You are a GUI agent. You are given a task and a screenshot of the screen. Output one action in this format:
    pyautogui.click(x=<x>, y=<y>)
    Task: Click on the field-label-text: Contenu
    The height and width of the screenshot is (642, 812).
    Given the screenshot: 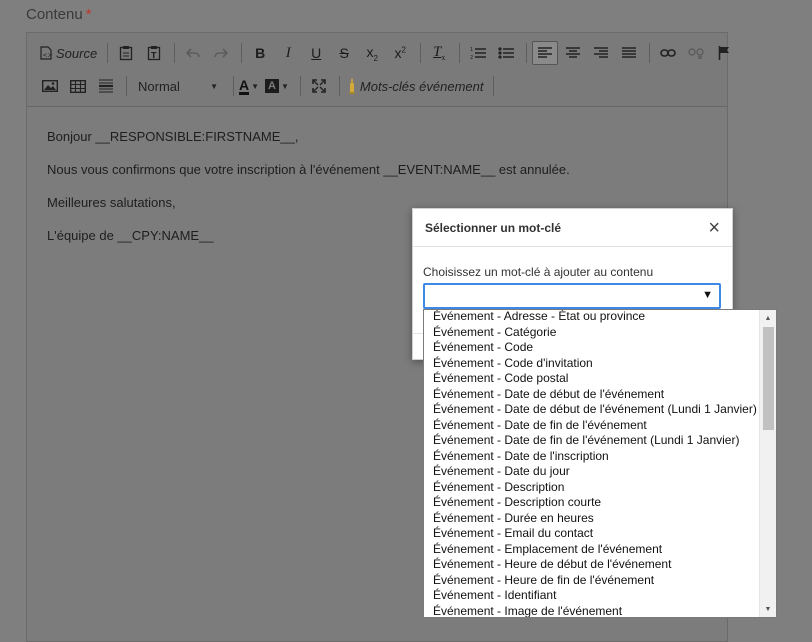 What is the action you would take?
    pyautogui.click(x=54, y=14)
    